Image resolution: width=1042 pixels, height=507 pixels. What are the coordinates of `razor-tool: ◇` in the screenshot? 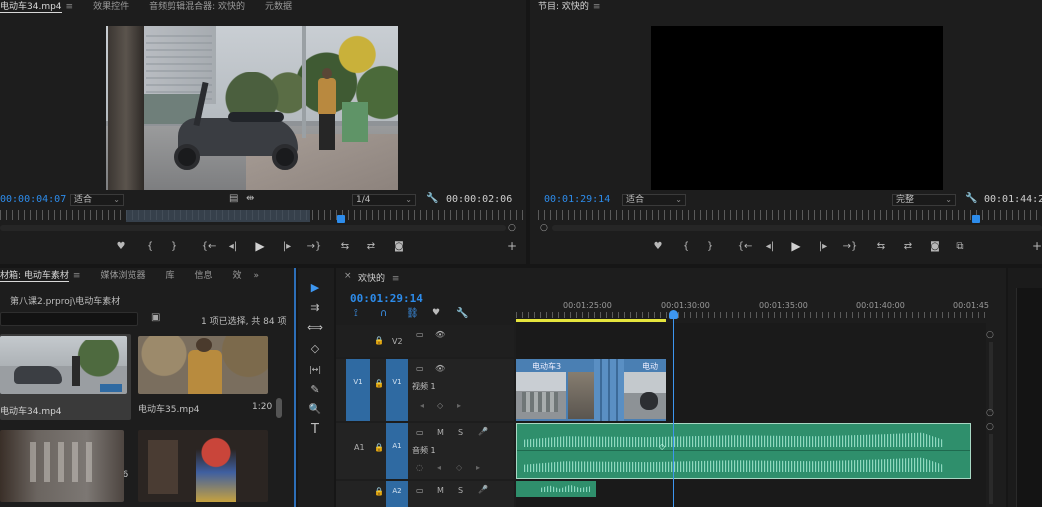 It's located at (315, 349).